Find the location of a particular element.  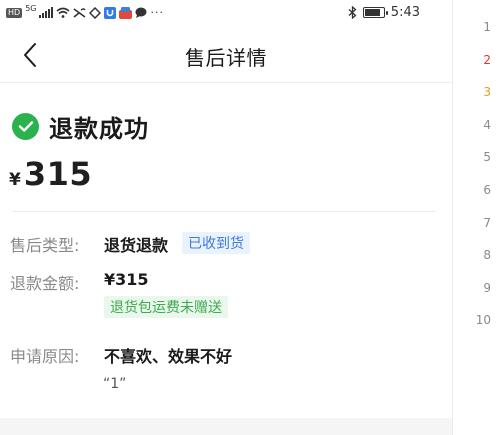

line-number-ruler: 1 2 3 4 5 6 7 8 9 10 is located at coordinates (475, 217).